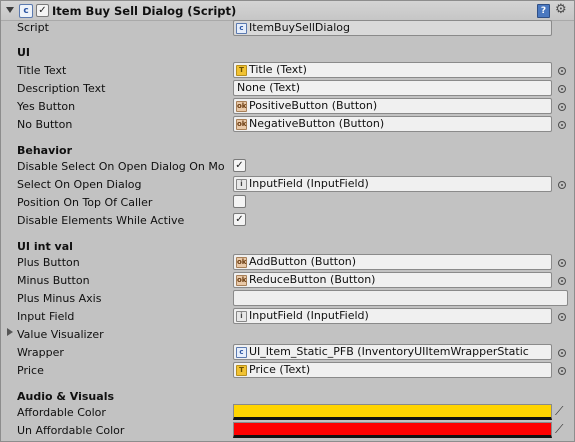 This screenshot has height=442, width=575. I want to click on component-header: c ✓ Item Buy Sell Dialog (Script) ? ⚙, so click(287, 11).